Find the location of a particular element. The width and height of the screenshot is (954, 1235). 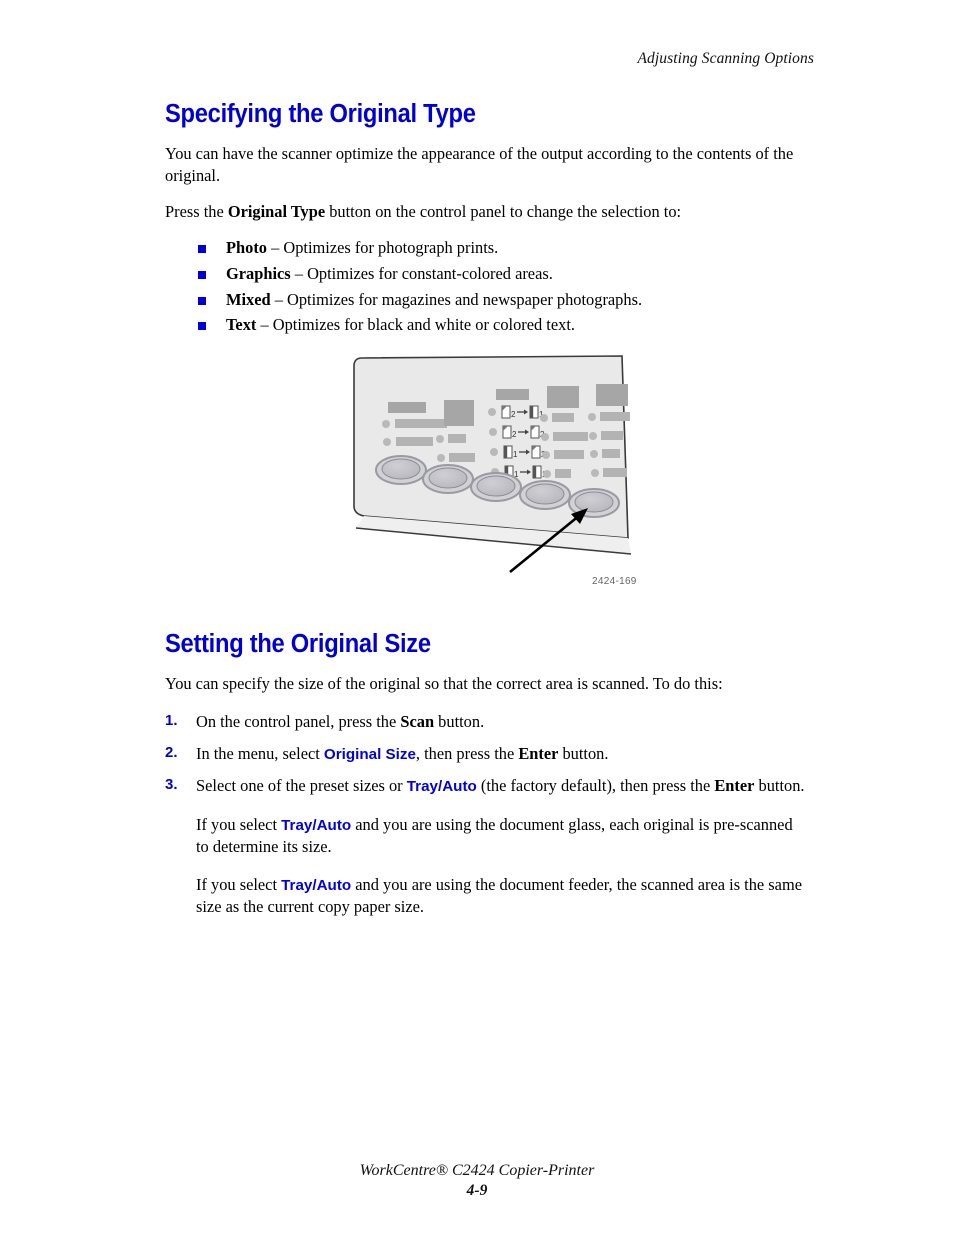

bullet-term: Graphics is located at coordinates (258, 274).